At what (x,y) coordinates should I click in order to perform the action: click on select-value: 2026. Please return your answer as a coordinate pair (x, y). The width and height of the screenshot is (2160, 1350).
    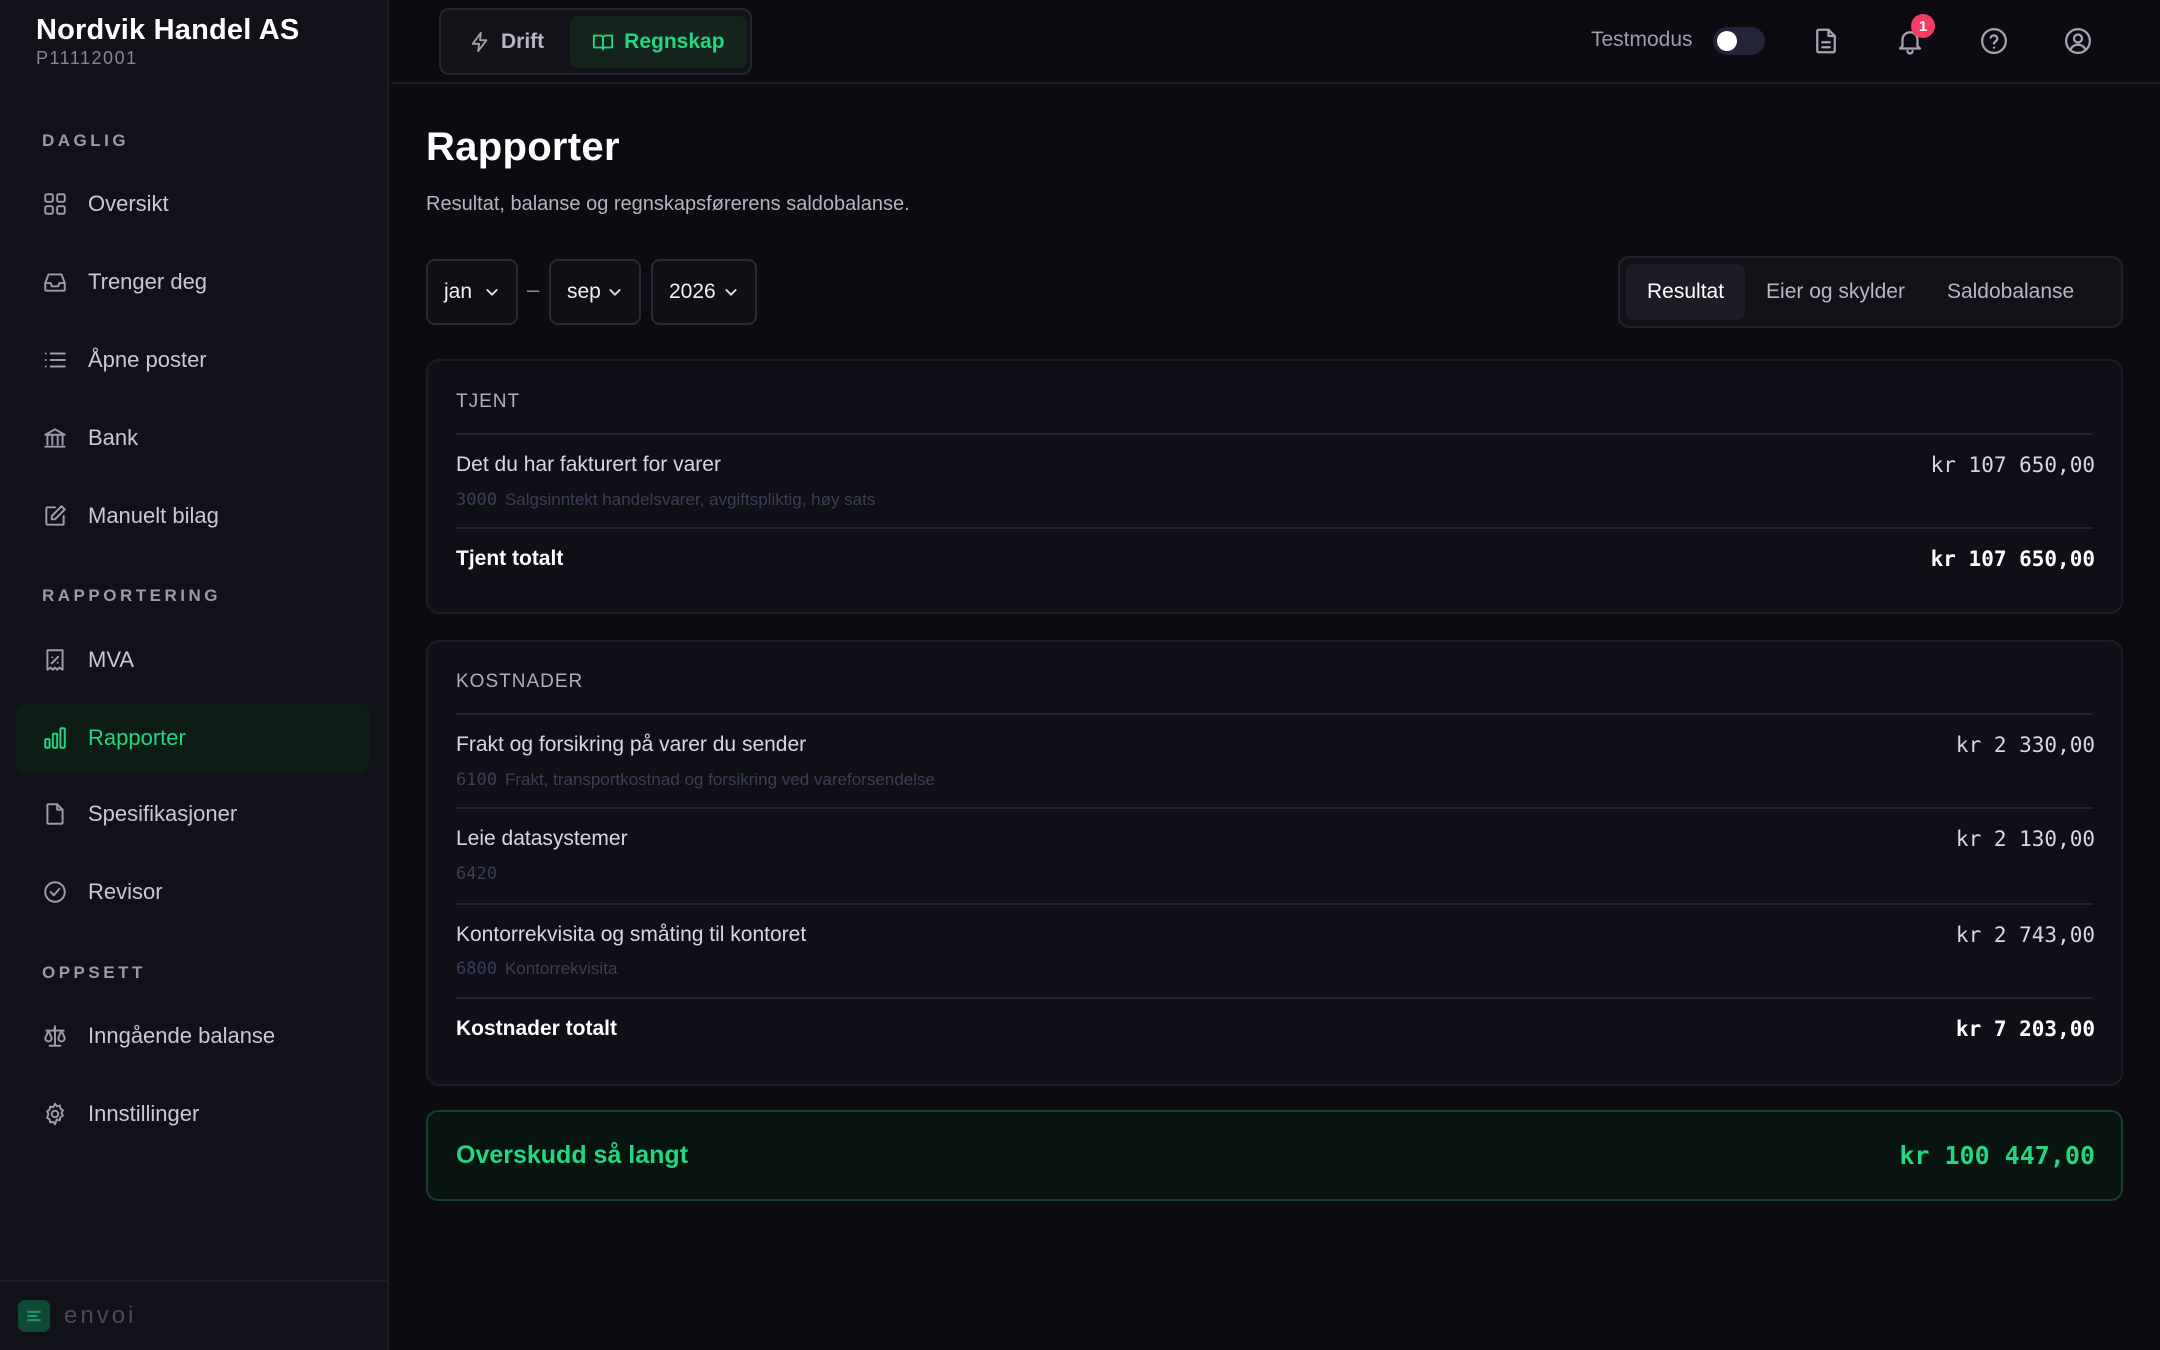
    Looking at the image, I should click on (692, 291).